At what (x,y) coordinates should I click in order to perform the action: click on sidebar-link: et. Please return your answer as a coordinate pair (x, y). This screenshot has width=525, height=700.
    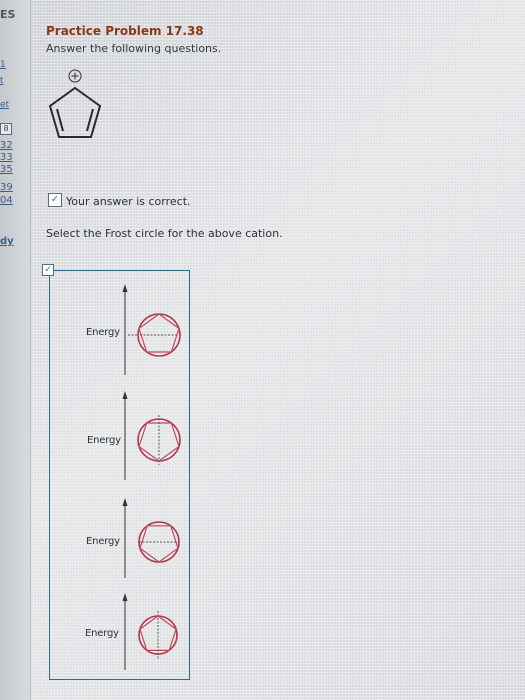
    Looking at the image, I should click on (4, 105).